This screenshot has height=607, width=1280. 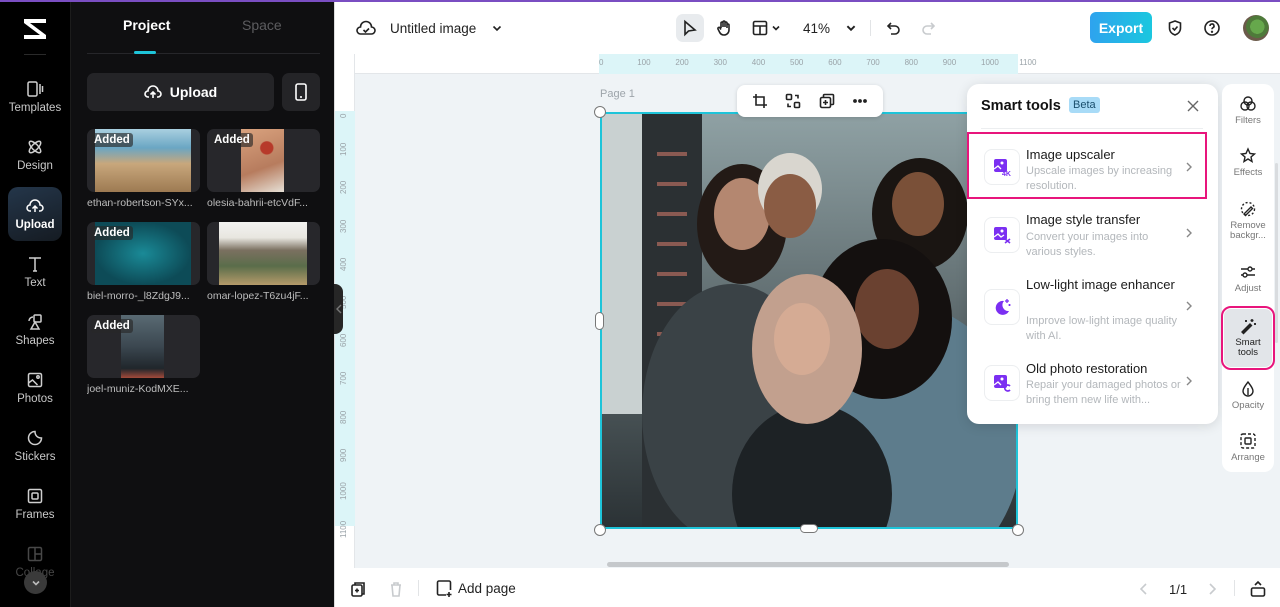 I want to click on security-button, so click(x=1175, y=28).